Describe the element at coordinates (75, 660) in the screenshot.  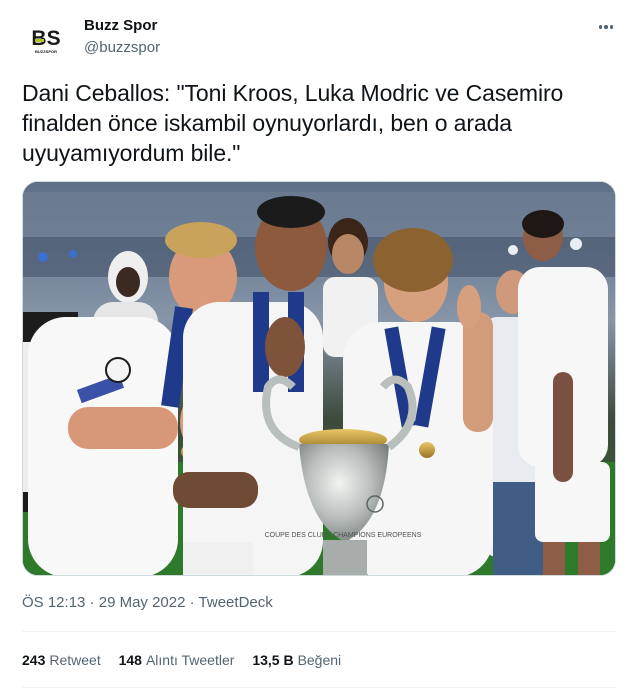
I see `retweets-label: Retweet` at that location.